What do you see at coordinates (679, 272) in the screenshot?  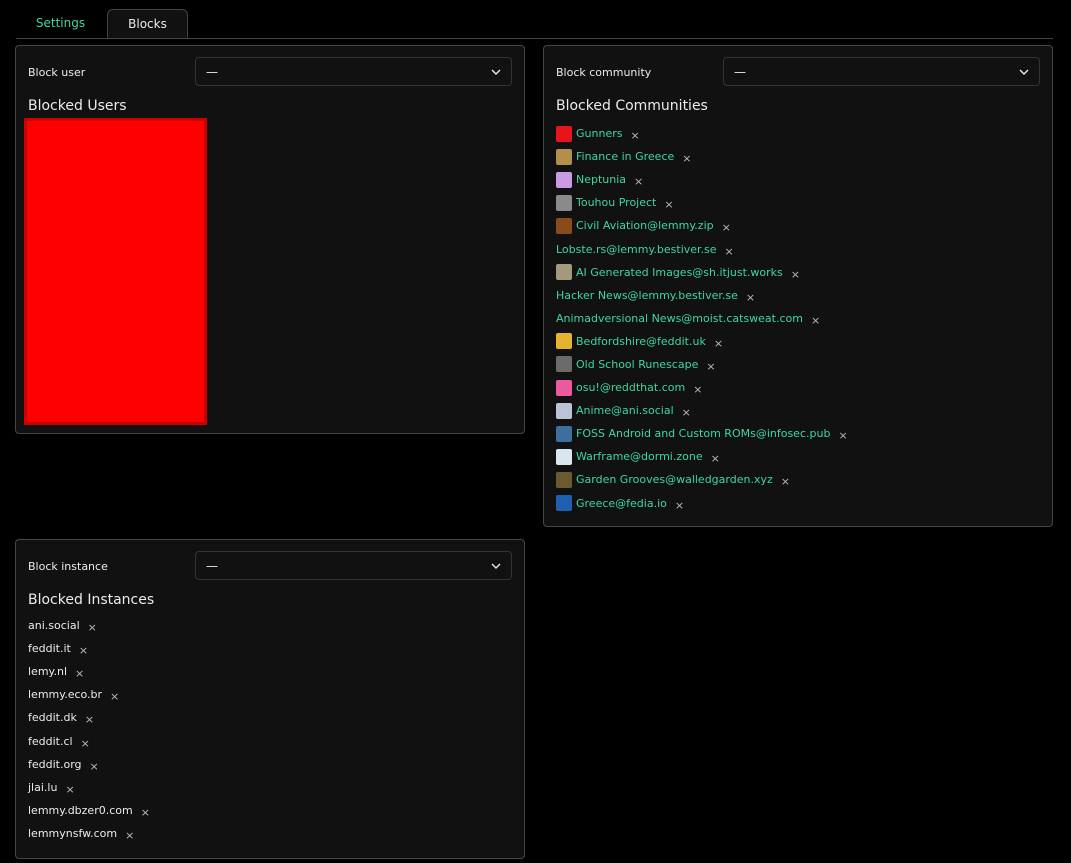 I see `community-link: AI Generated Images@sh.itjust.works` at bounding box center [679, 272].